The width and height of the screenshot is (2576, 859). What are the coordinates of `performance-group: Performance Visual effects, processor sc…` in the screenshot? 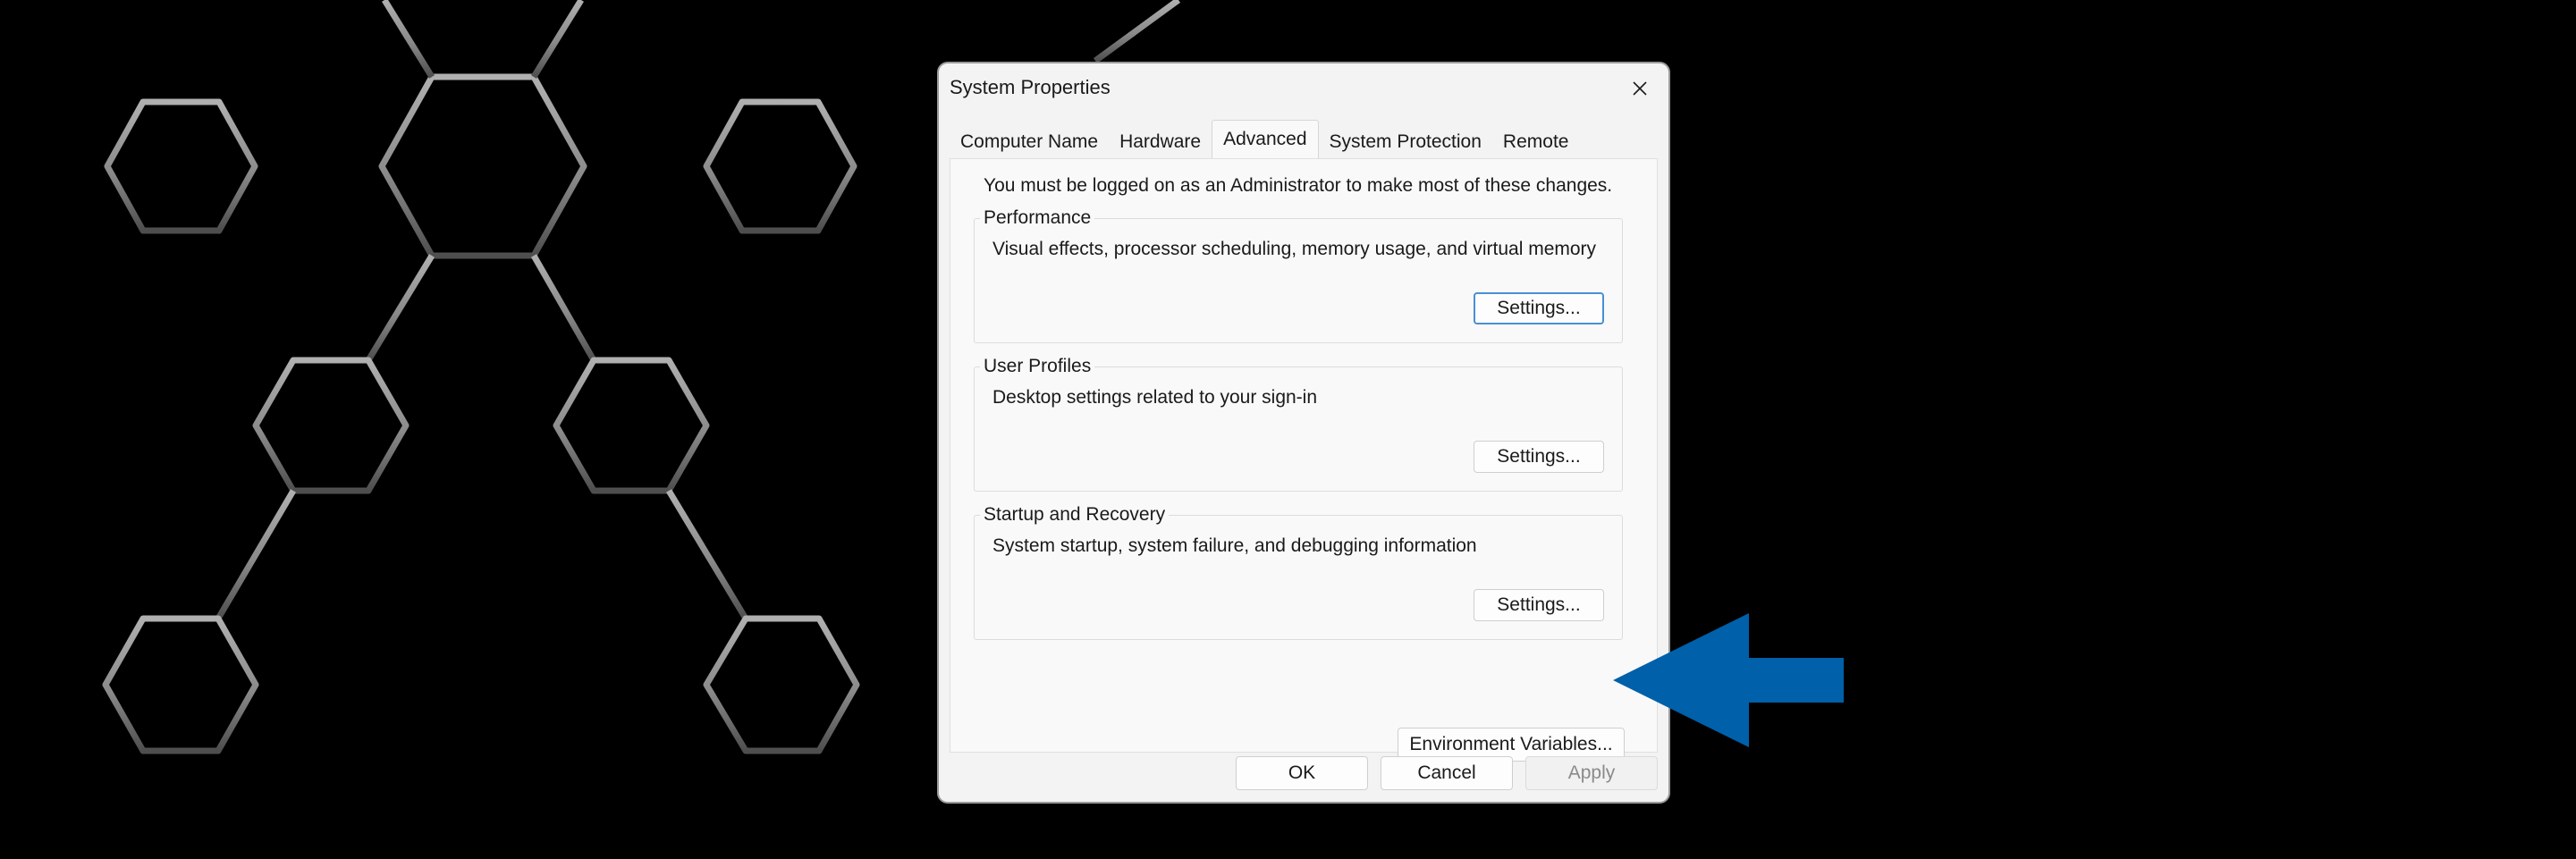 It's located at (1298, 275).